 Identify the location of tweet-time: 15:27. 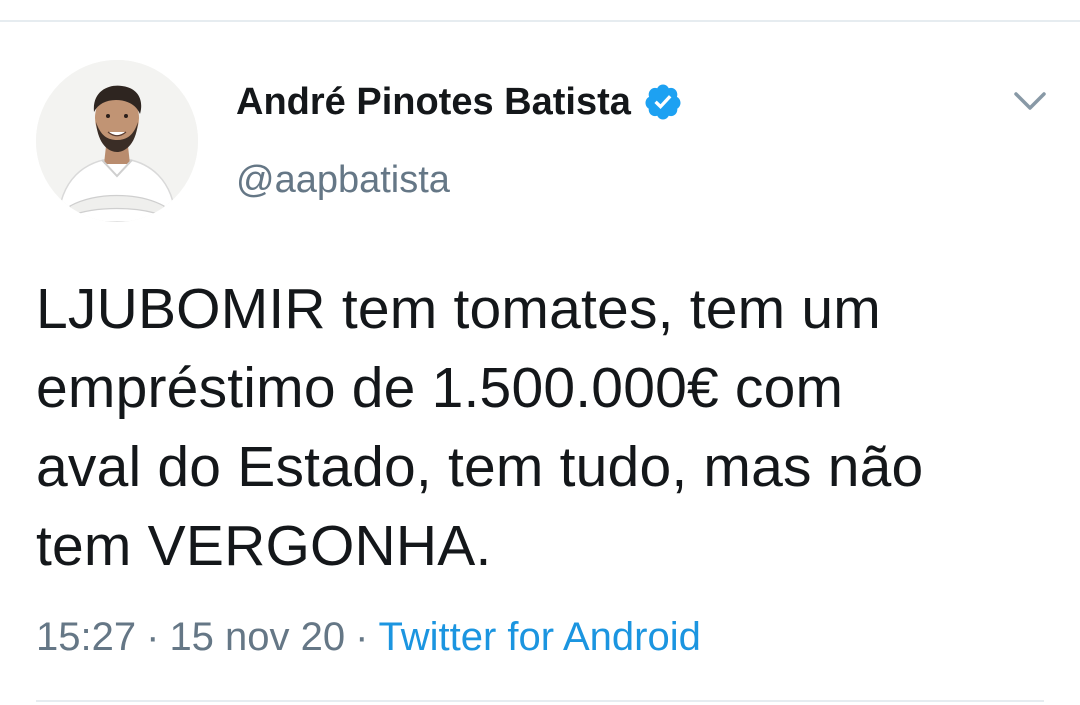
(86, 637).